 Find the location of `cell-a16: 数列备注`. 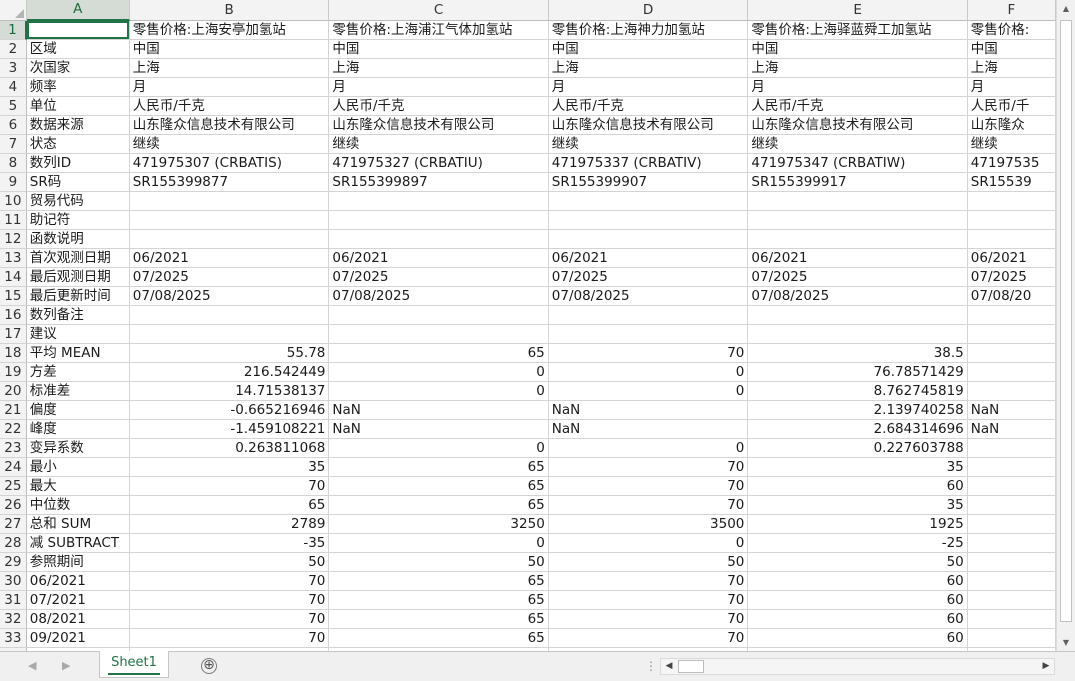

cell-a16: 数列备注 is located at coordinates (78, 315).